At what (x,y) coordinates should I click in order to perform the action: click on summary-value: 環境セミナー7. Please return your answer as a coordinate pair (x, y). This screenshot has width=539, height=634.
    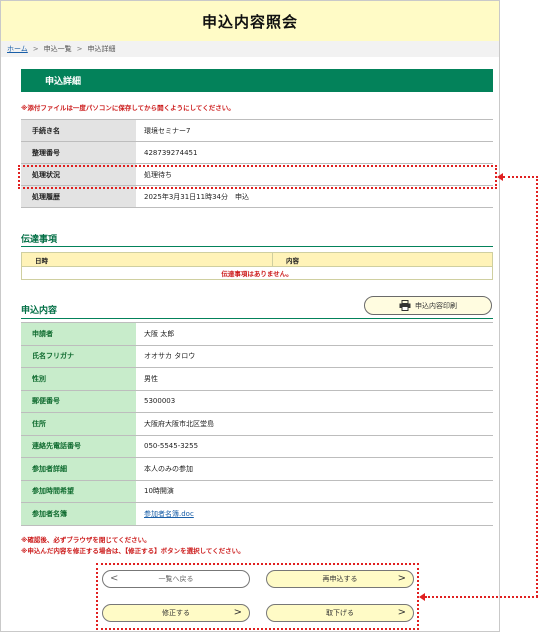
    Looking at the image, I should click on (314, 130).